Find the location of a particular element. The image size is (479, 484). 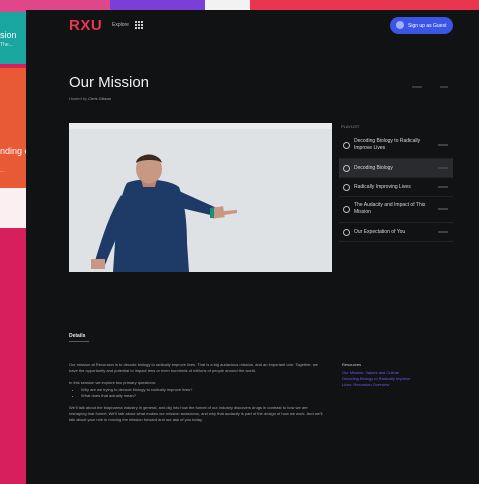

playlist-item-label: Decoding Biology is located at coordinates (373, 168).